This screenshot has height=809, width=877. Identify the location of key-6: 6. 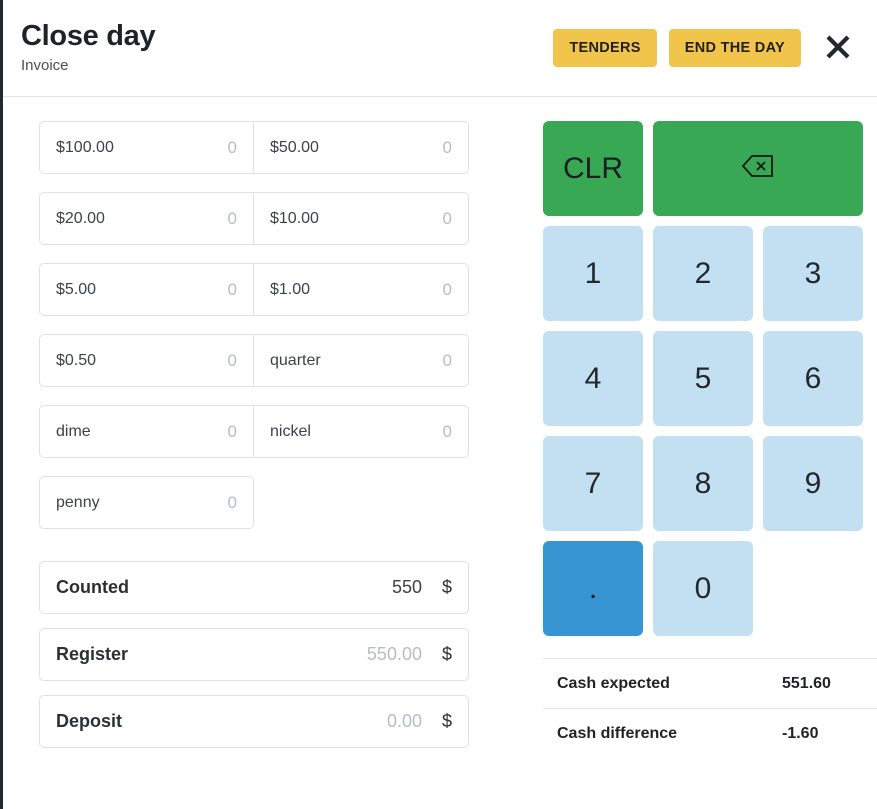
(813, 378).